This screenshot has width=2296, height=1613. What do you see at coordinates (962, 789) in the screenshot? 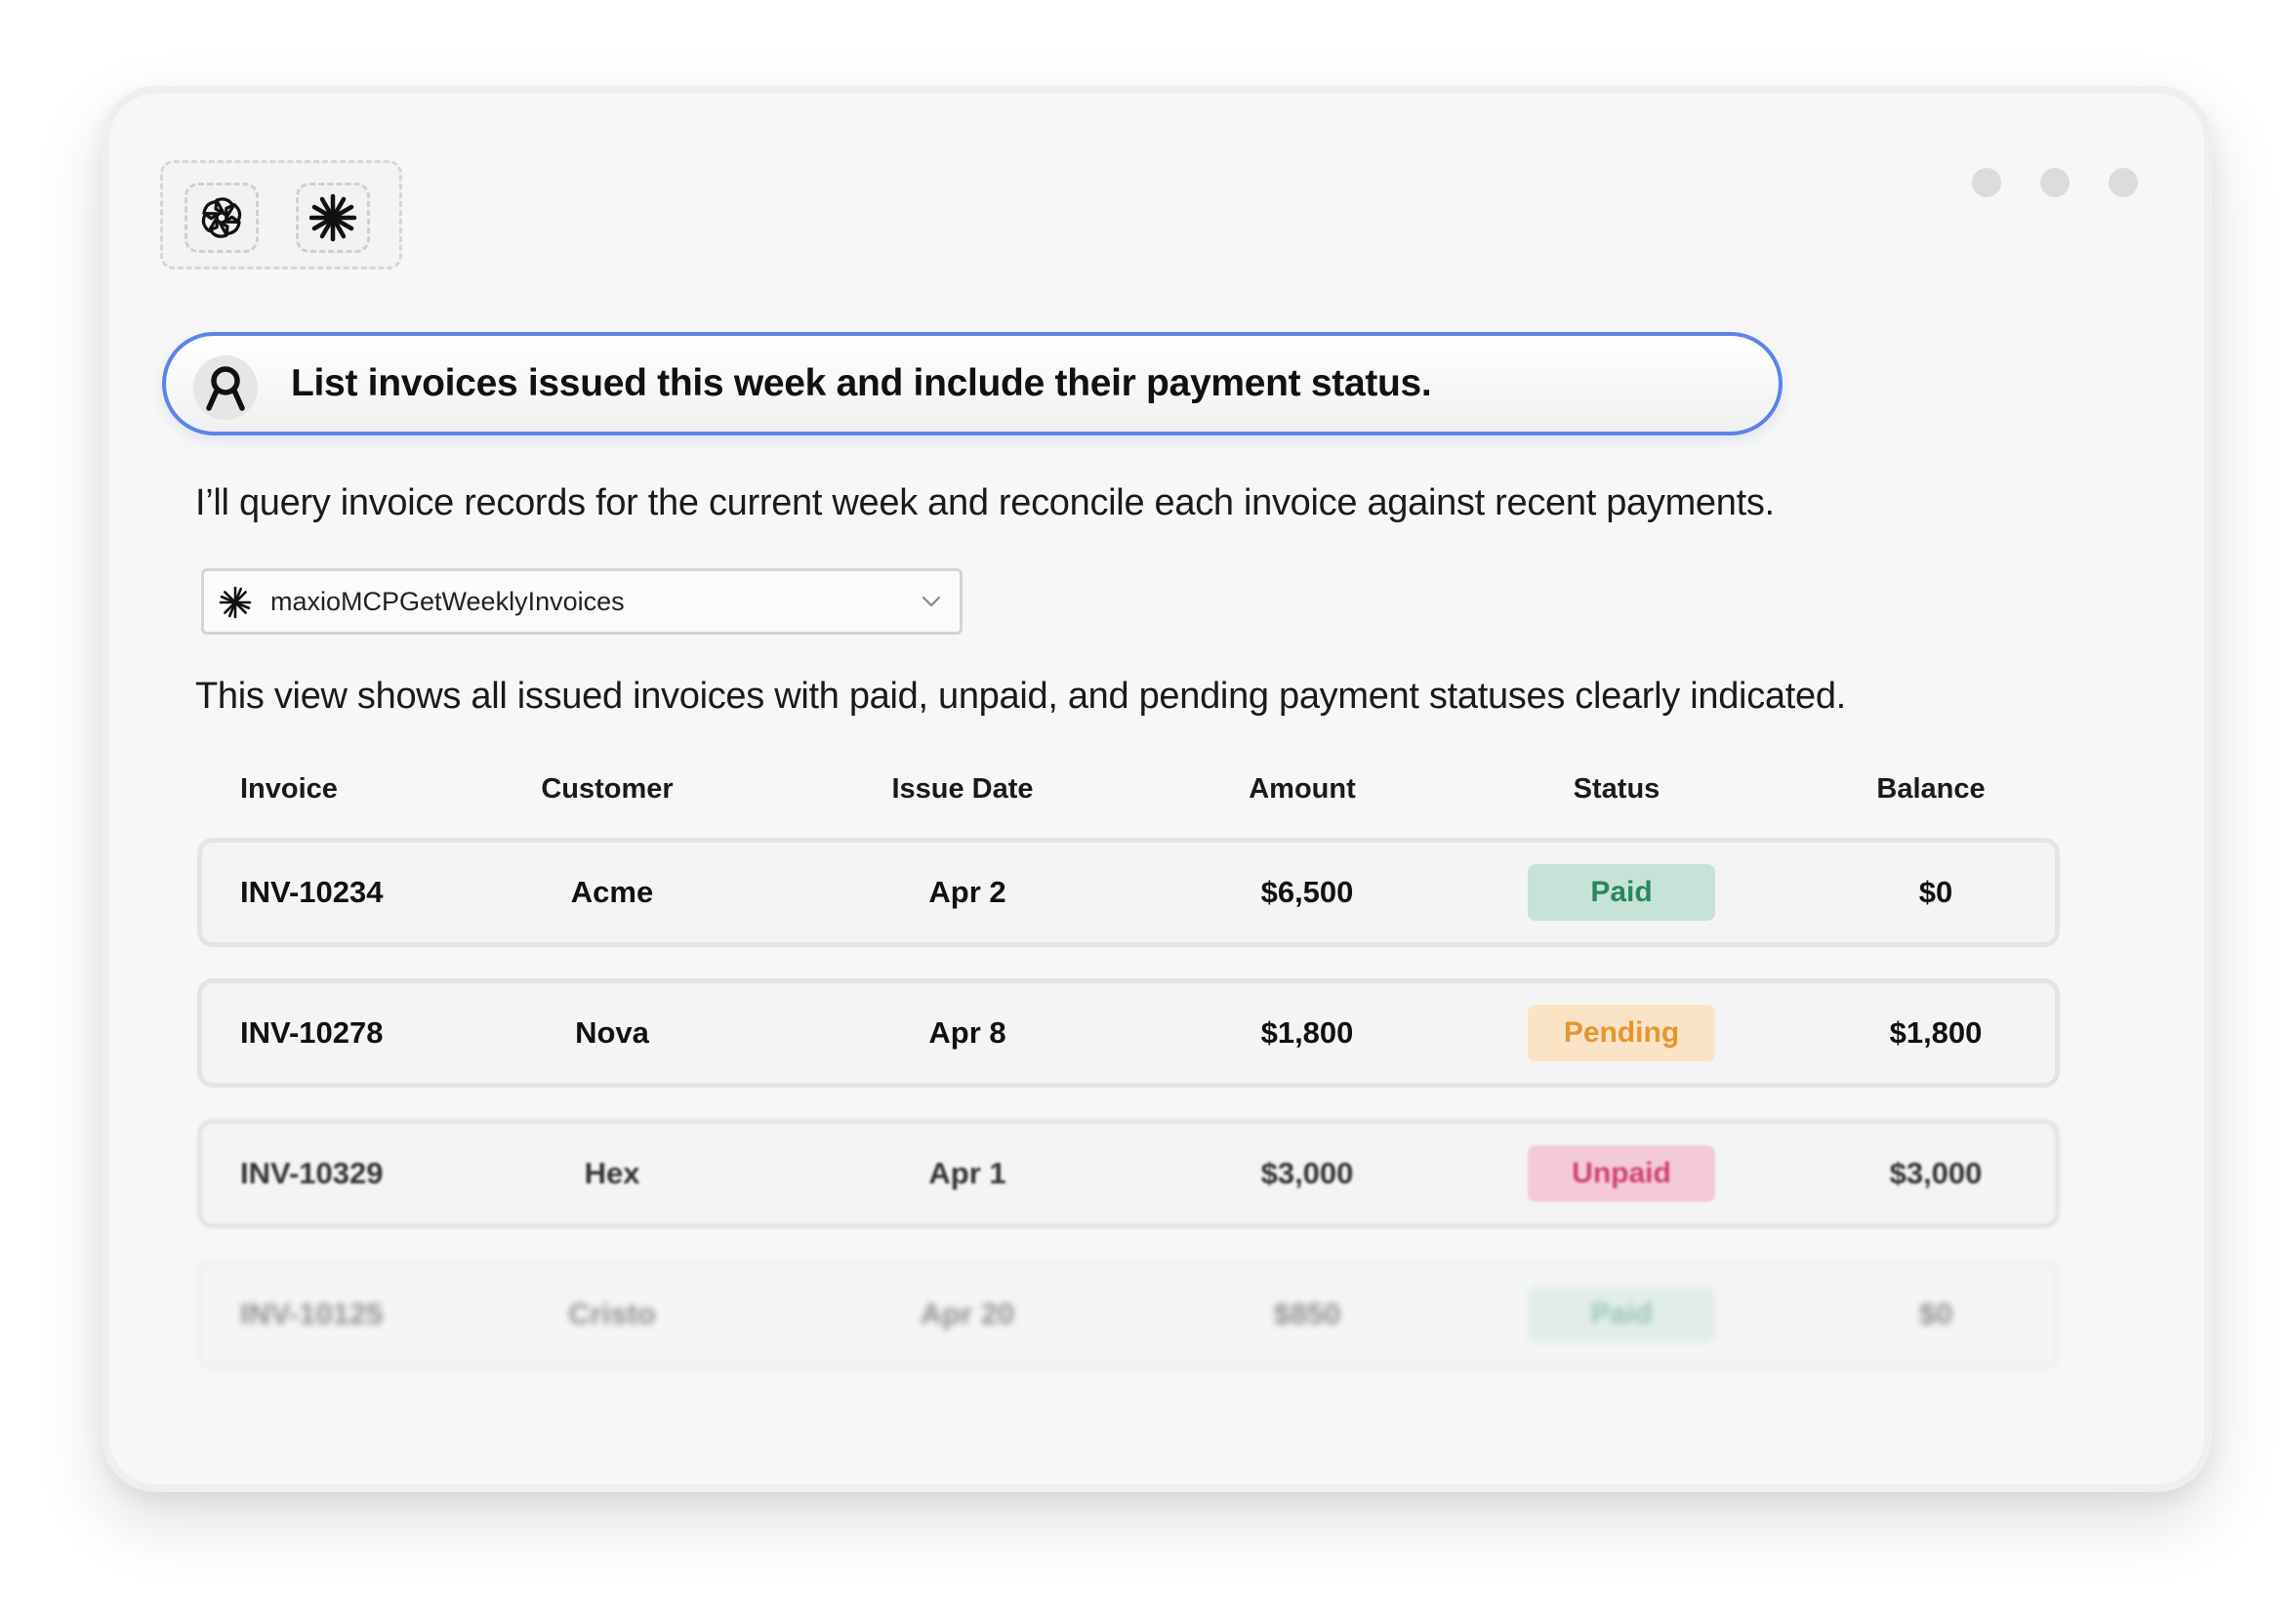
I see `header-issue-date: Issue Date` at bounding box center [962, 789].